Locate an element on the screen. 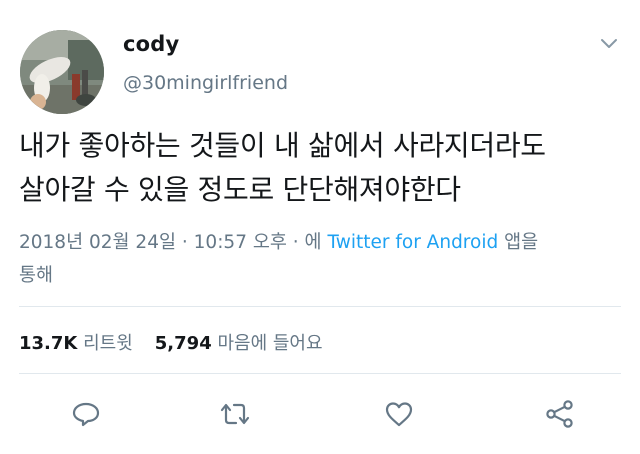 The image size is (640, 454). source-app-link: Twitter for Android is located at coordinates (412, 242).